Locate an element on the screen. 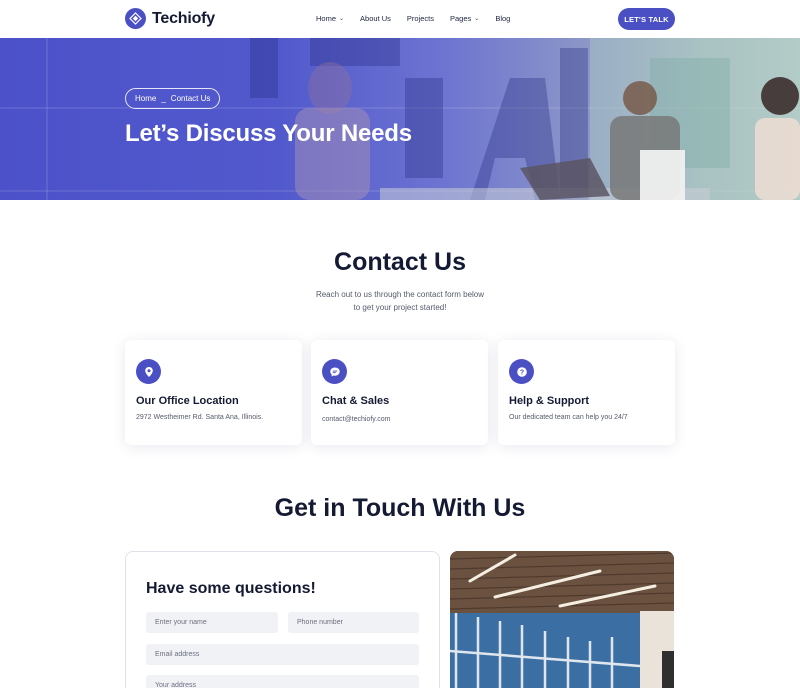  office-interior-illustration is located at coordinates (562, 619).